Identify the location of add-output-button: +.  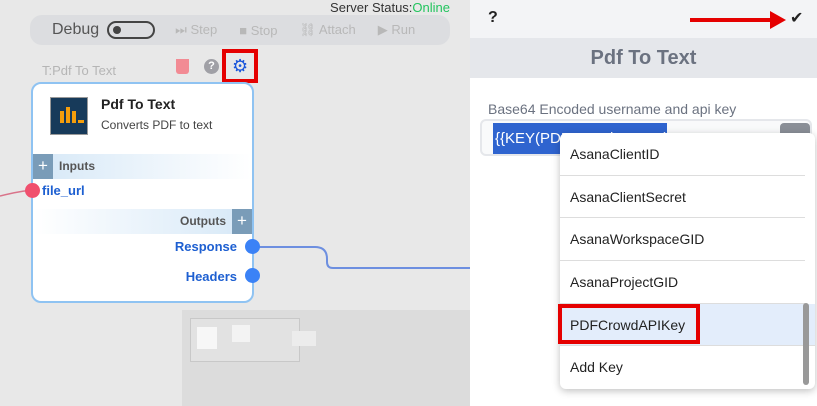
(242, 221).